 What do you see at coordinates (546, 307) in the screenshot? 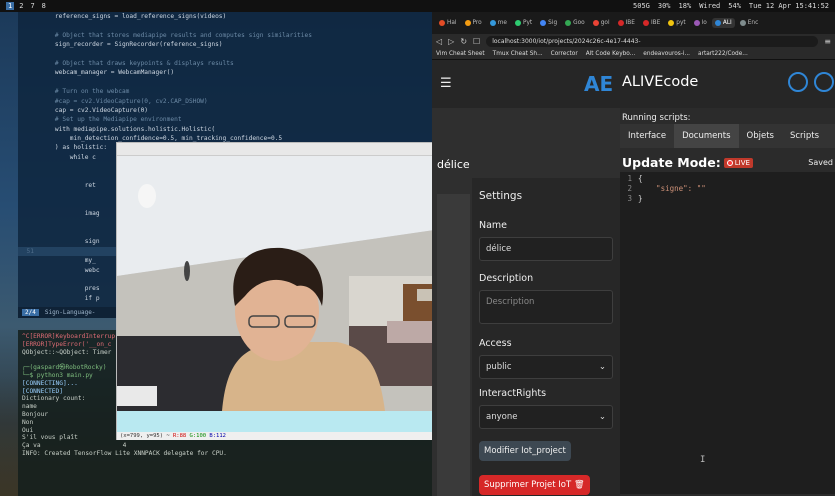
I see `description-textarea: Description` at bounding box center [546, 307].